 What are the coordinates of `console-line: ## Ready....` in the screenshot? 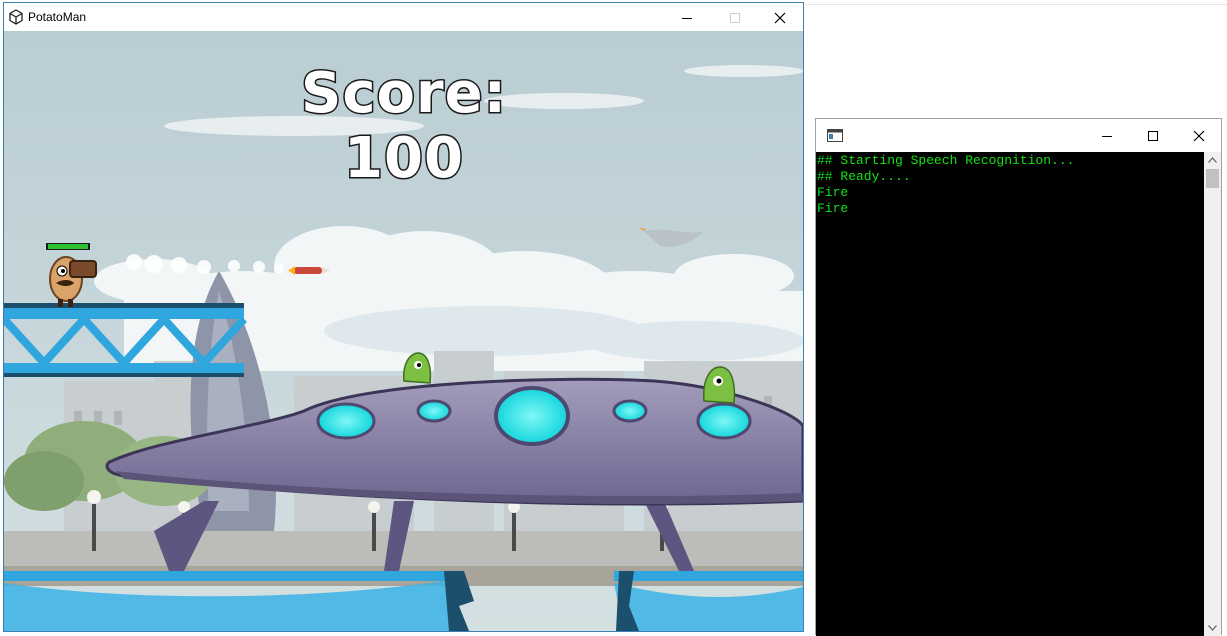 It's located at (864, 176).